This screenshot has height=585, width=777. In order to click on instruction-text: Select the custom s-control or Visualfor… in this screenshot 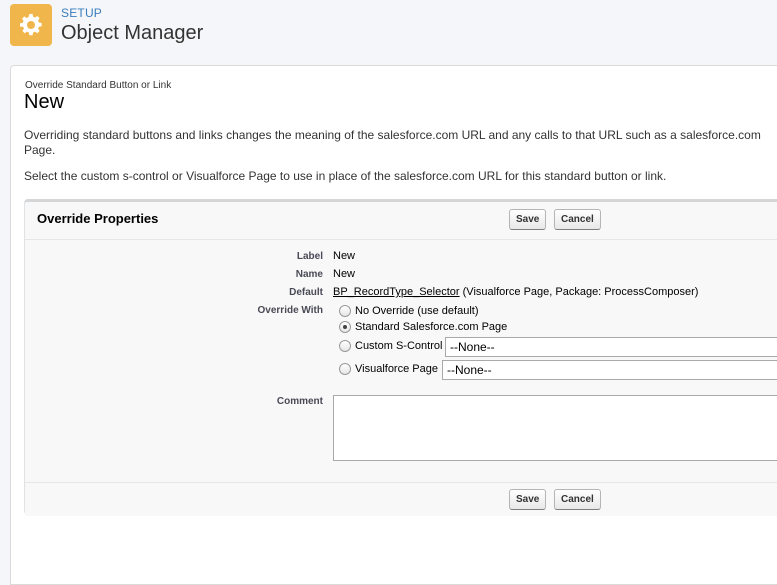, I will do `click(345, 176)`.